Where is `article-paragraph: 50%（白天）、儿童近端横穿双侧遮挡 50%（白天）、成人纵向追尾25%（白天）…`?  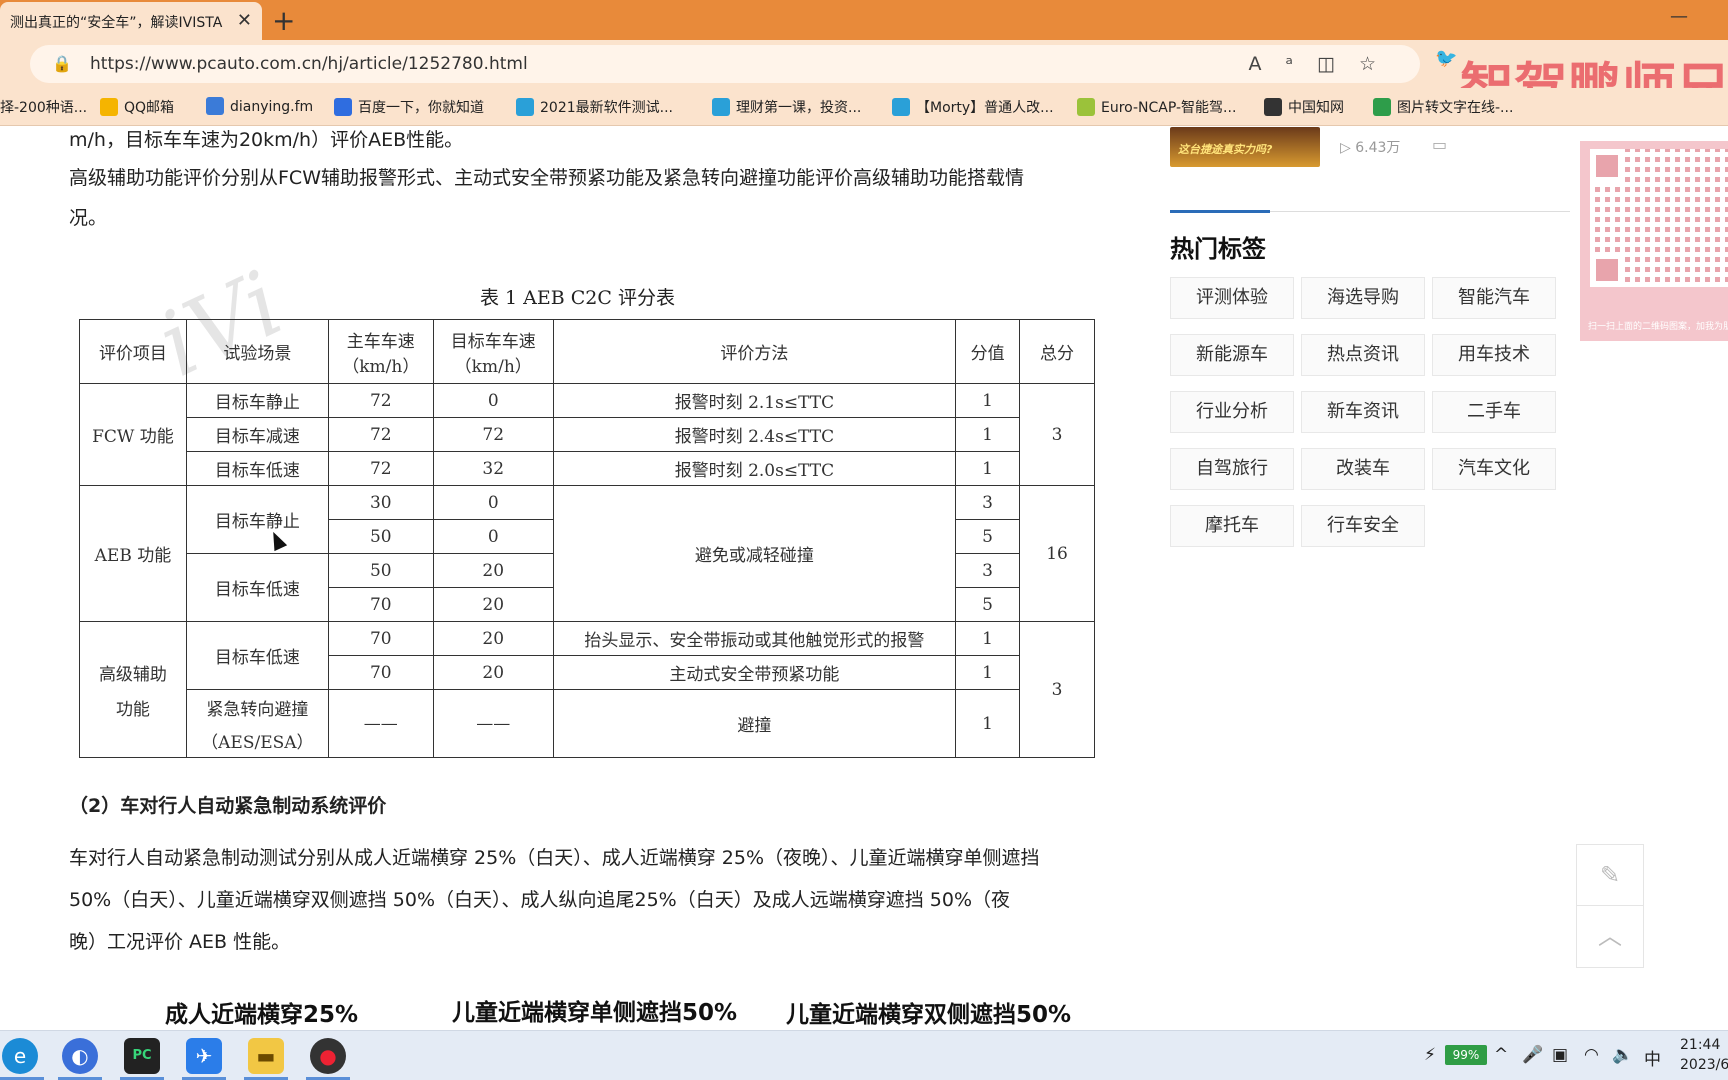
article-paragraph: 50%（白天）、儿童近端横穿双侧遮挡 50%（白天）、成人纵向追尾25%（白天）… is located at coordinates (540, 900).